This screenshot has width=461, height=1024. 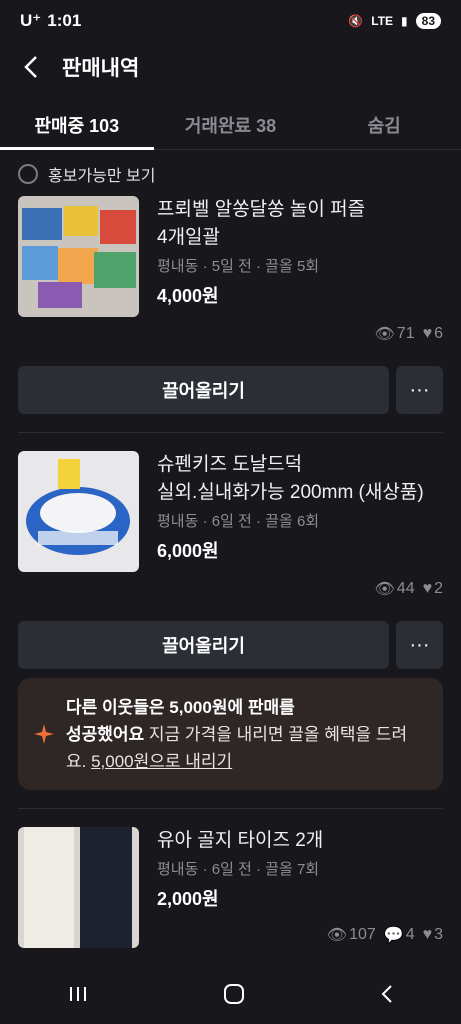 What do you see at coordinates (105, 734) in the screenshot?
I see `tip-subheadline: 성공했어요` at bounding box center [105, 734].